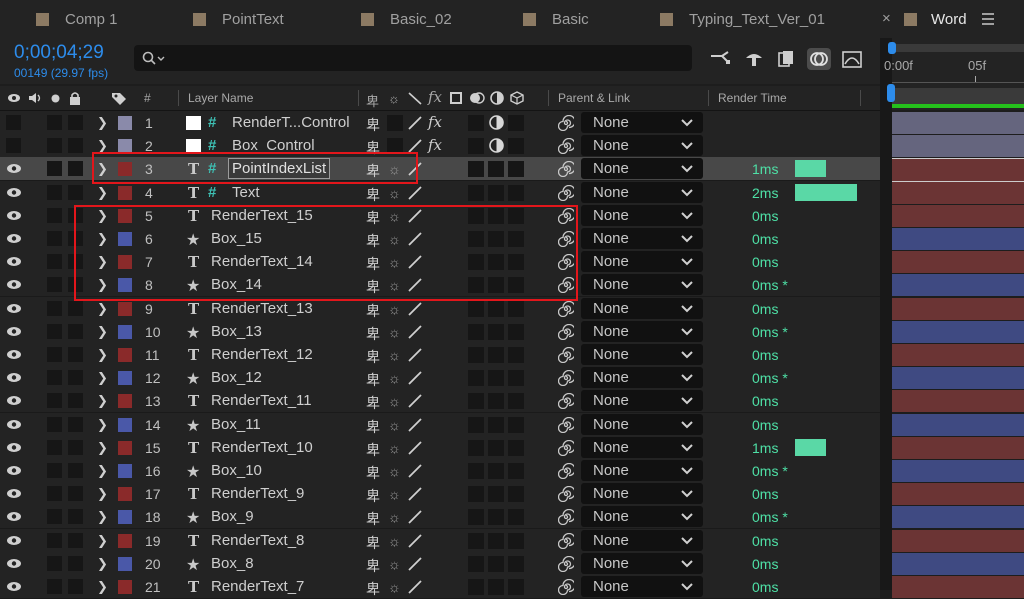 The height and width of the screenshot is (599, 1024). Describe the element at coordinates (77, 19) in the screenshot. I see `tab-comp-1: Comp 1` at that location.